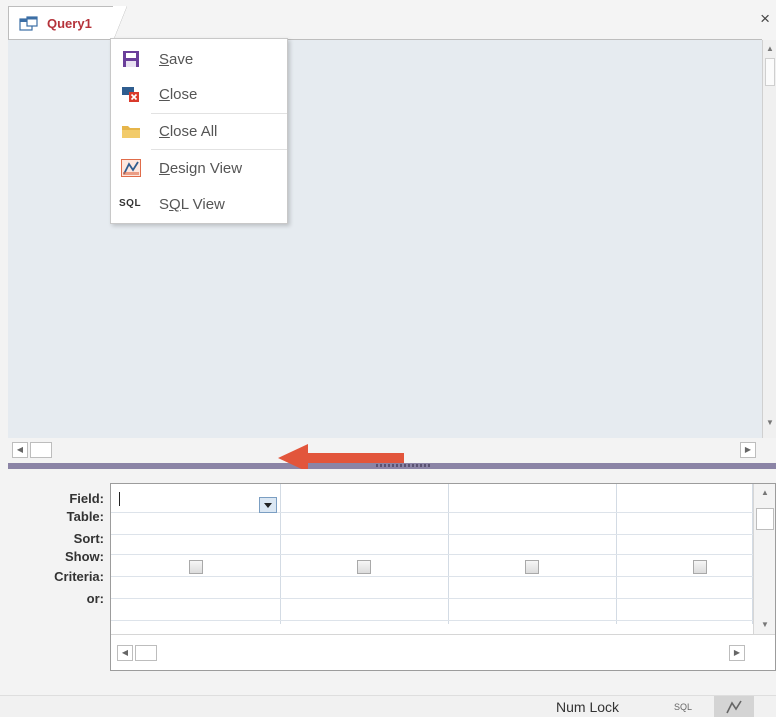 This screenshot has height=717, width=776. Describe the element at coordinates (765, 519) in the screenshot. I see `grid-vscroll-thumb` at that location.